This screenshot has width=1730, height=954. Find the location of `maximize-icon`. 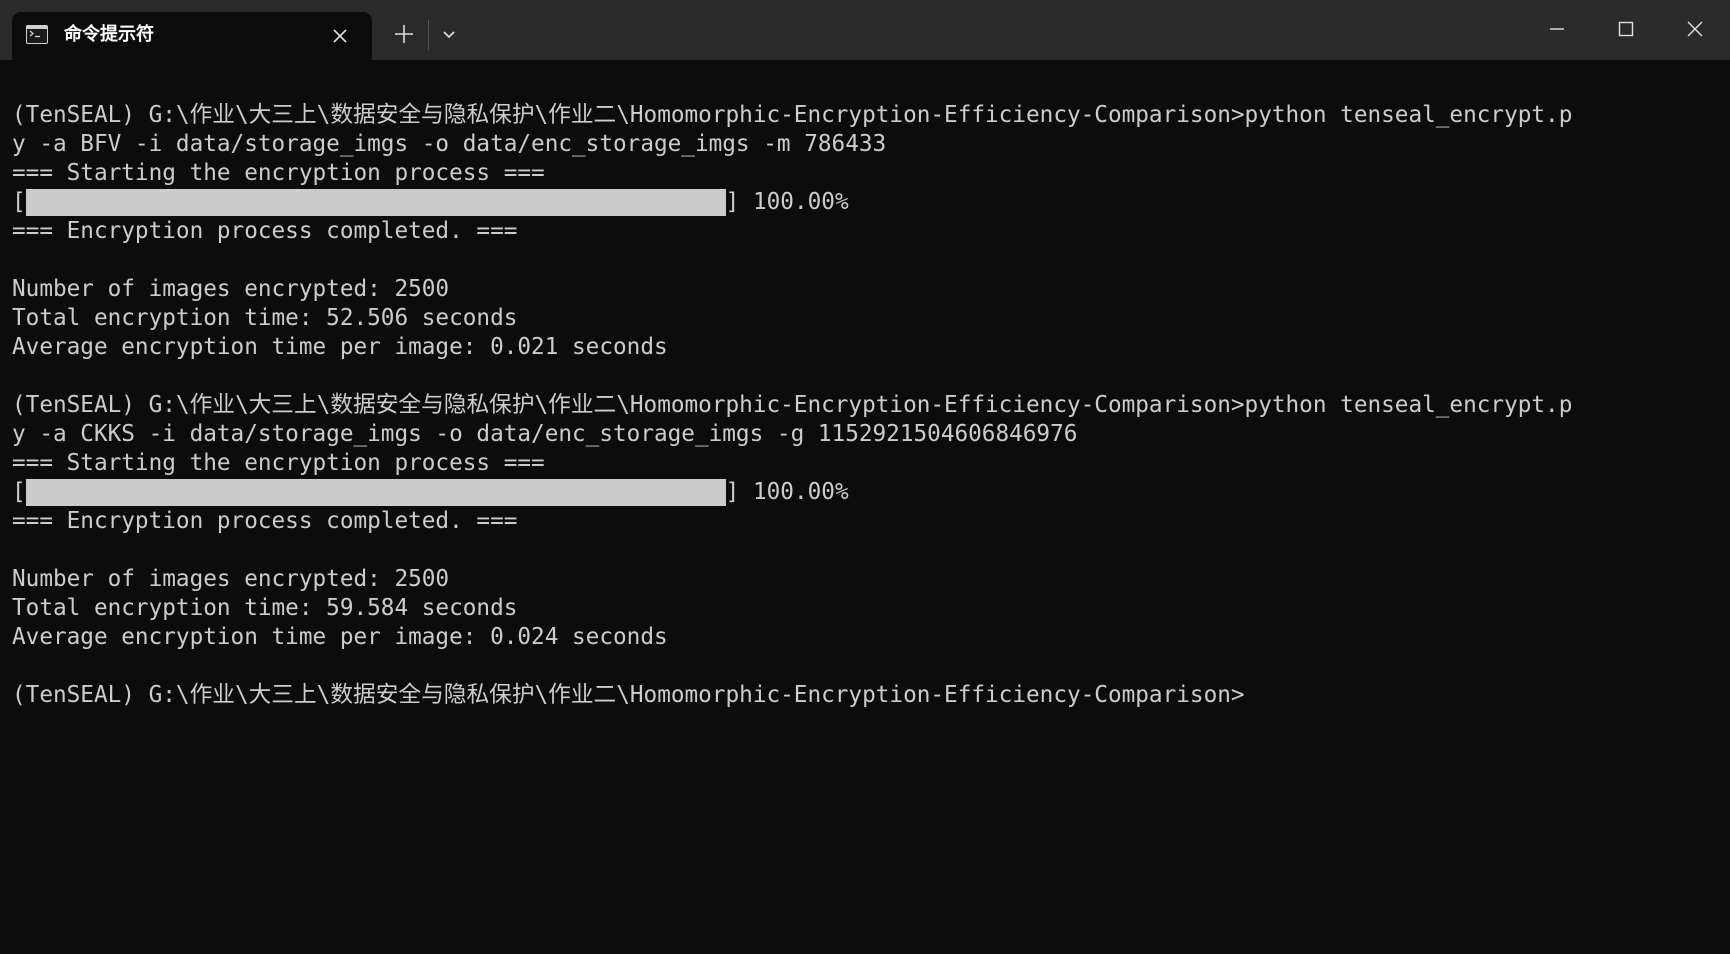

maximize-icon is located at coordinates (1626, 29).